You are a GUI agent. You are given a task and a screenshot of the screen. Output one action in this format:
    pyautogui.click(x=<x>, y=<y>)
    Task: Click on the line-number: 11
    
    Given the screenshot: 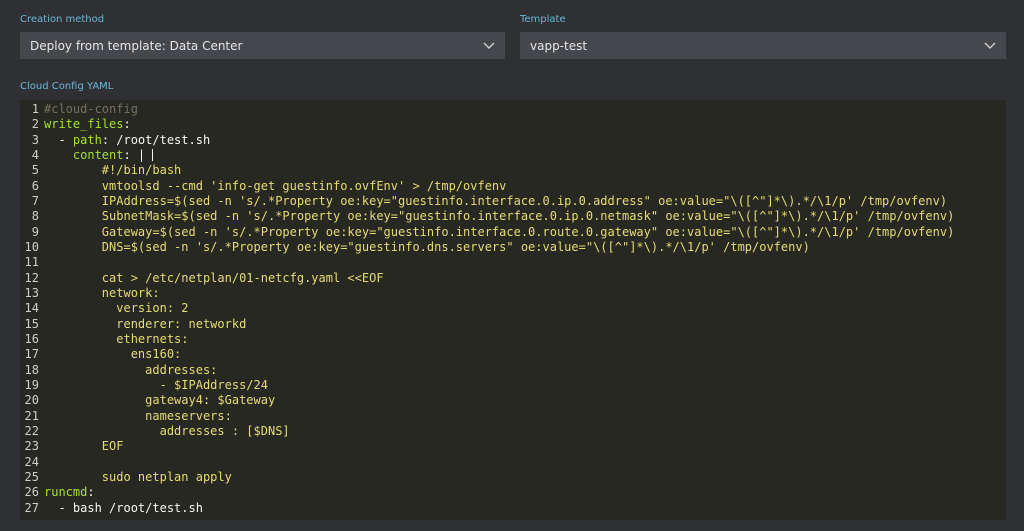 What is the action you would take?
    pyautogui.click(x=31, y=262)
    